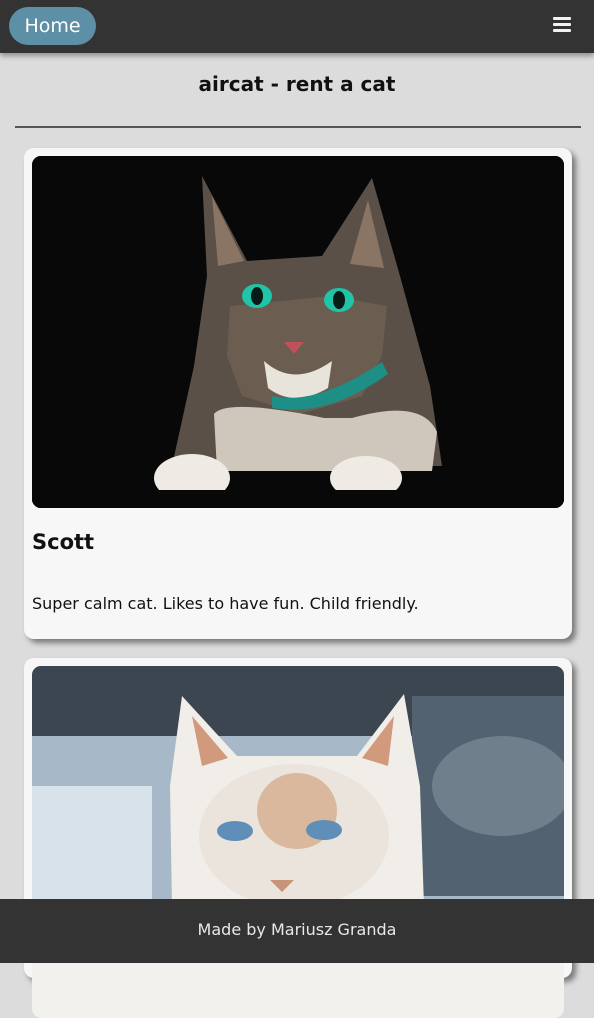  What do you see at coordinates (63, 542) in the screenshot?
I see `cat-name: Scott` at bounding box center [63, 542].